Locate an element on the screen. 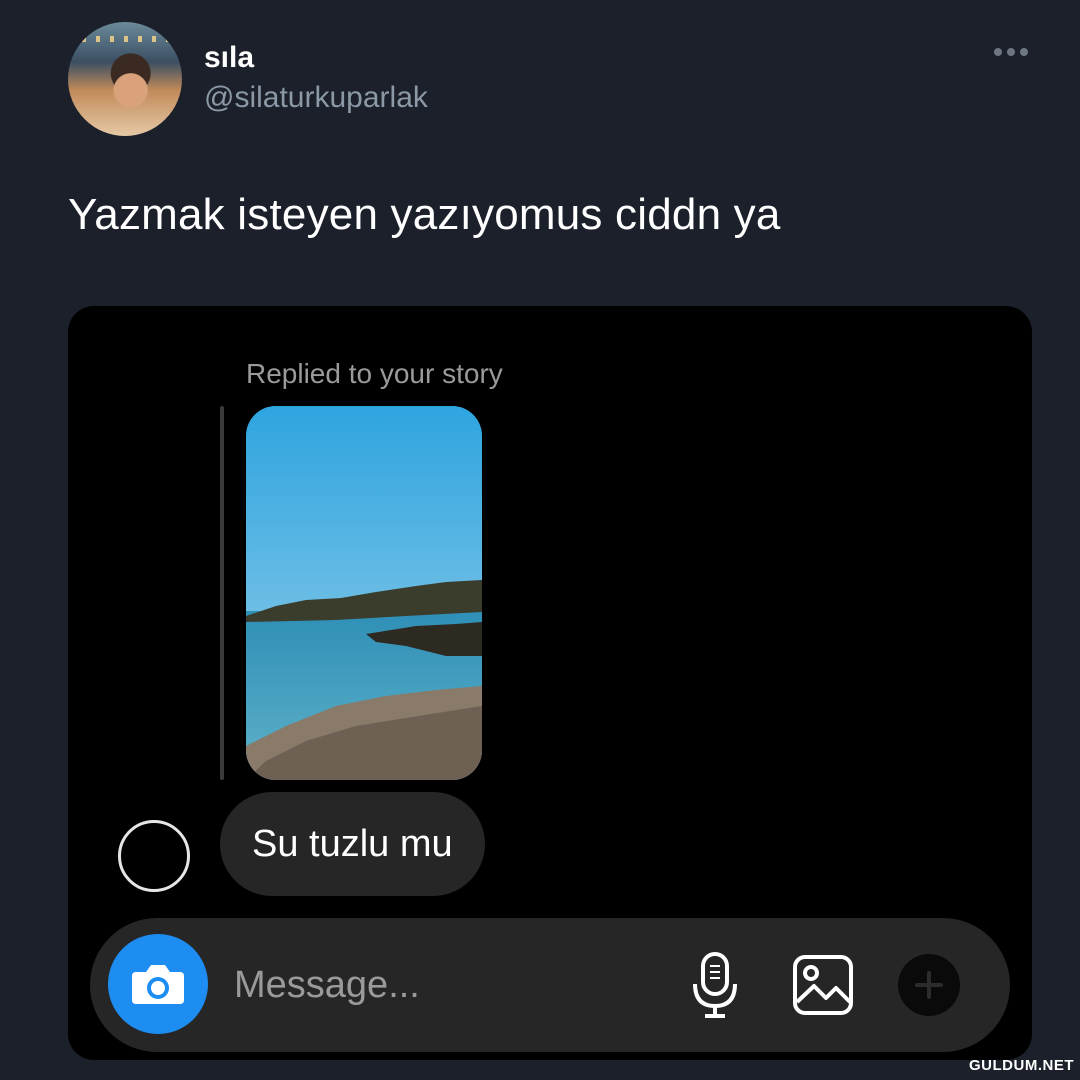 The height and width of the screenshot is (1080, 1080). avatar-lights is located at coordinates (125, 39).